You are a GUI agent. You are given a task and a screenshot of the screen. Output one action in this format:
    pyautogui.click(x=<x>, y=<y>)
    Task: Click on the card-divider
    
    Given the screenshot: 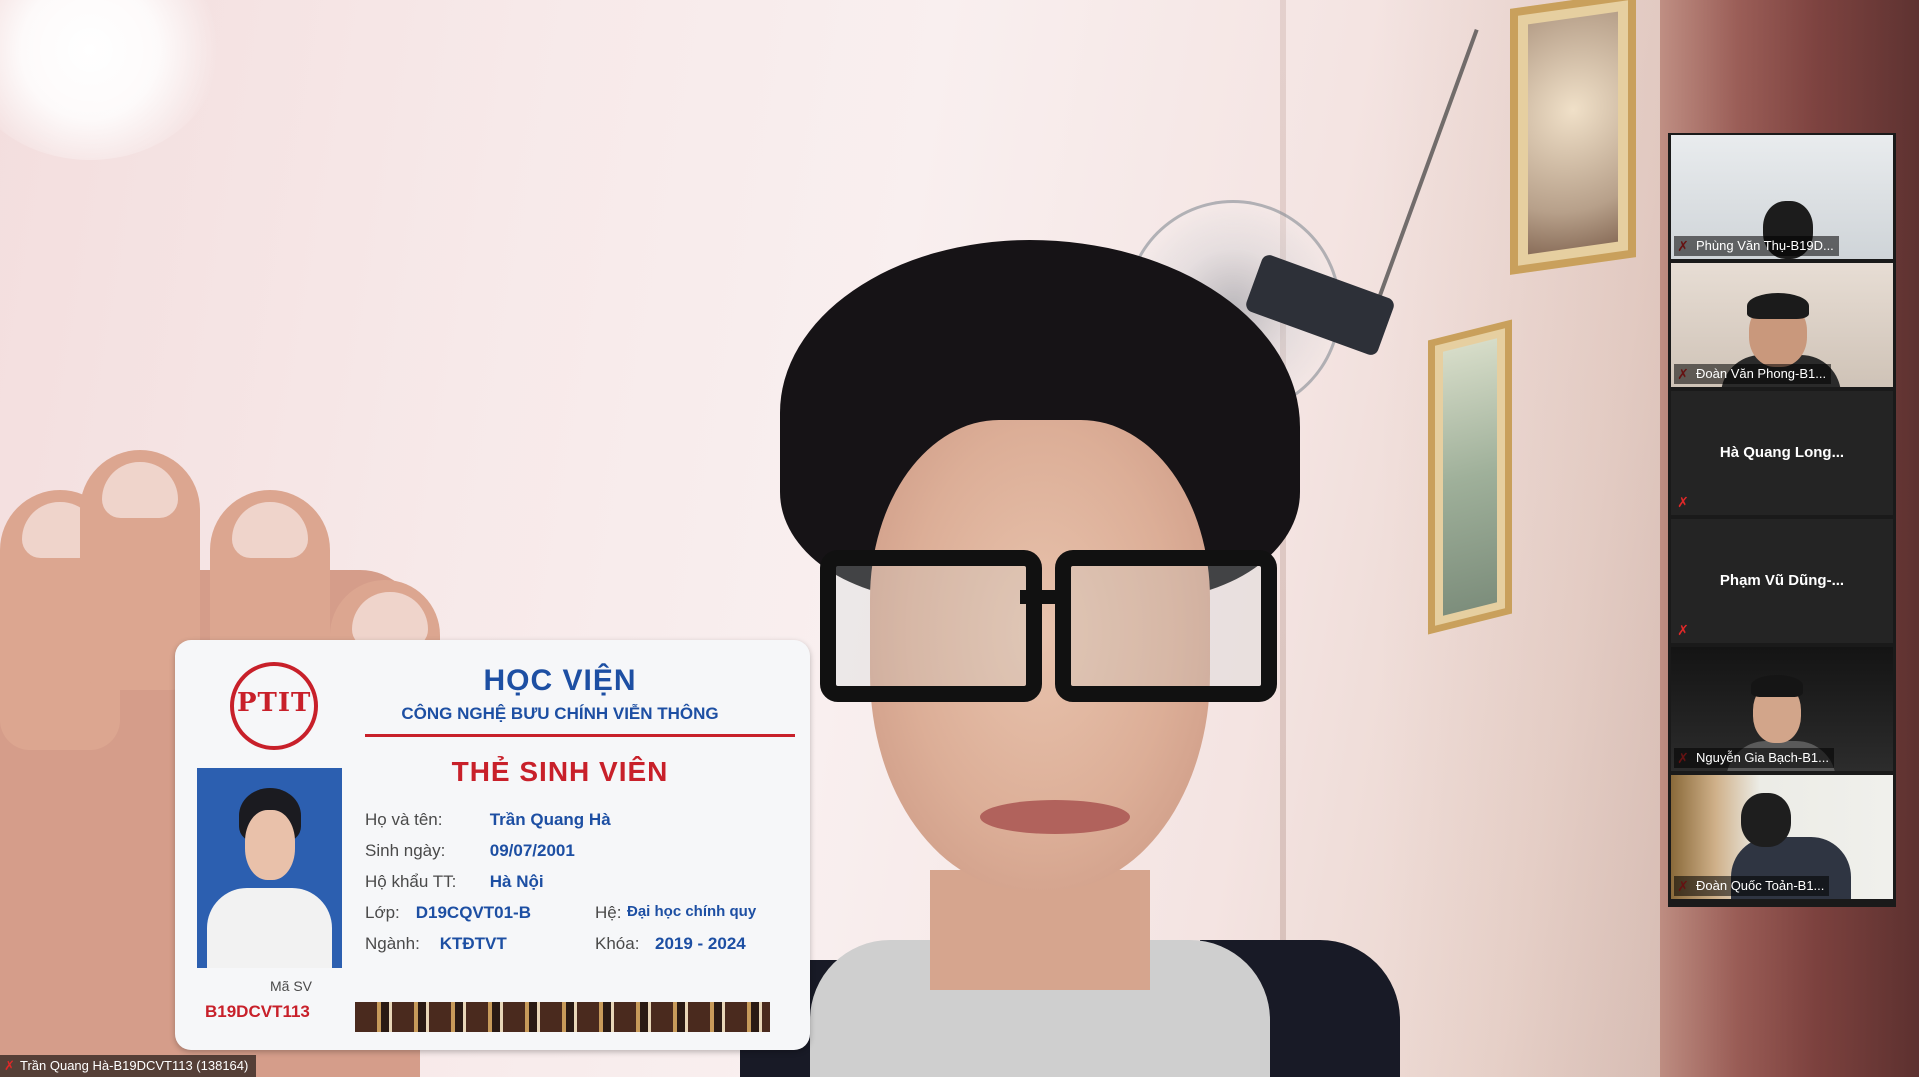 What is the action you would take?
    pyautogui.click(x=580, y=735)
    